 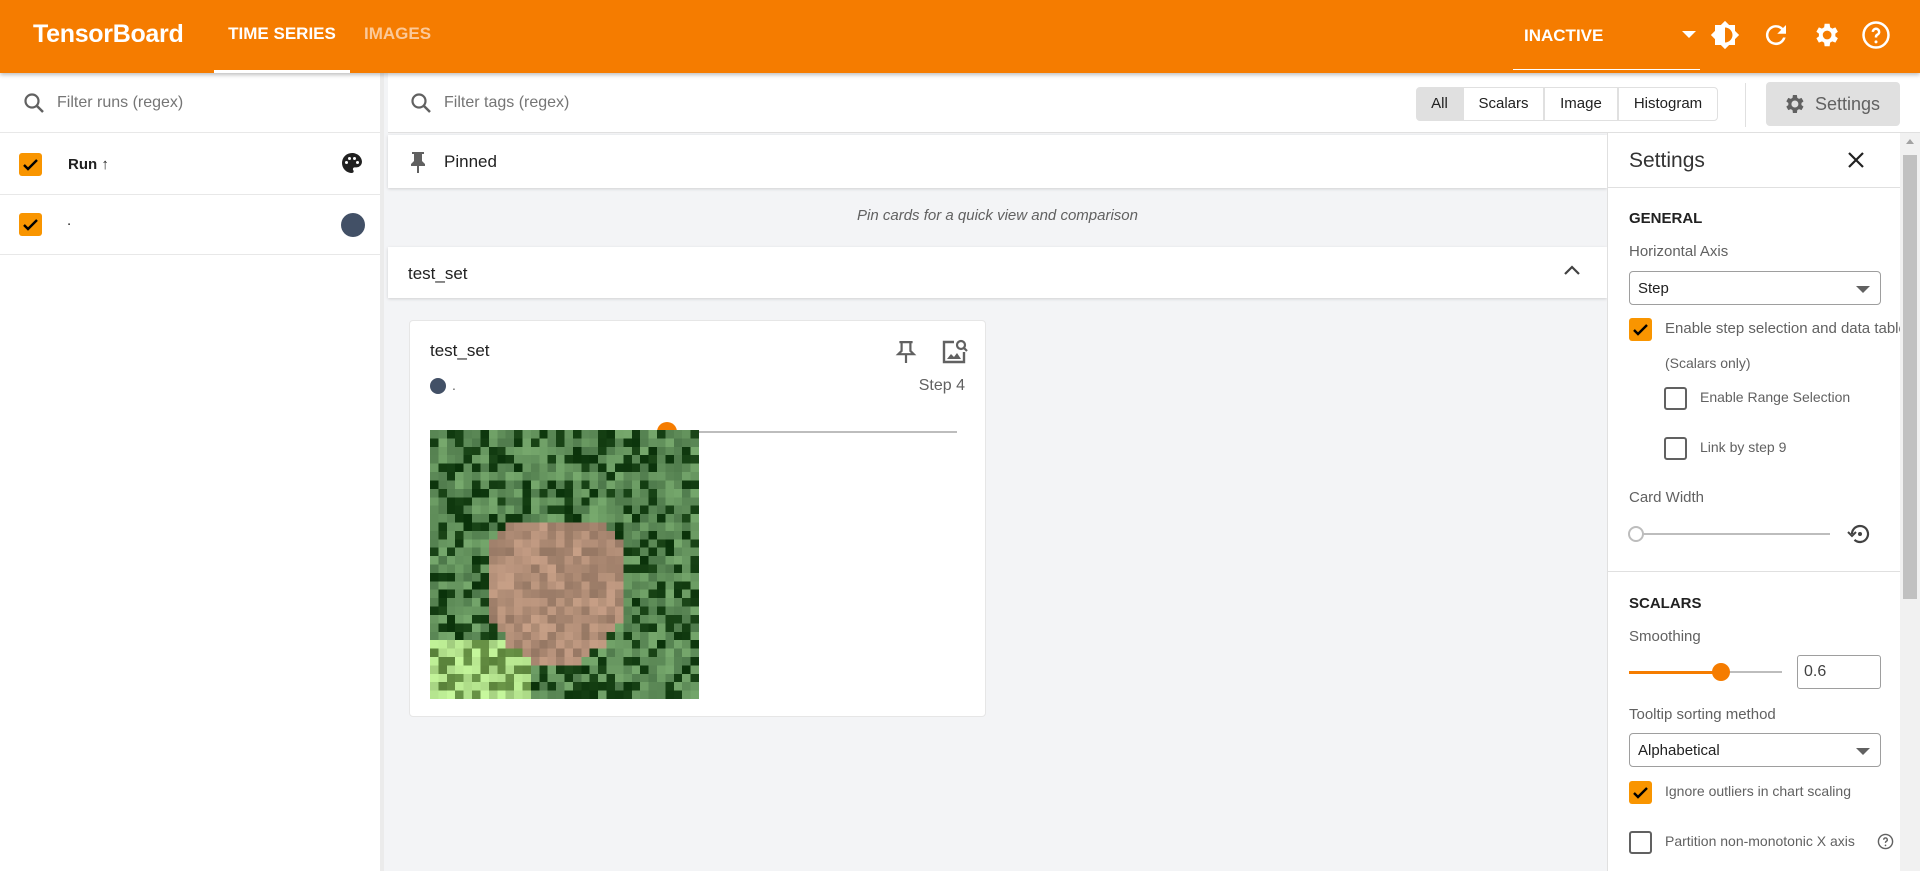 I want to click on smoothing-slider, so click(x=1705, y=672).